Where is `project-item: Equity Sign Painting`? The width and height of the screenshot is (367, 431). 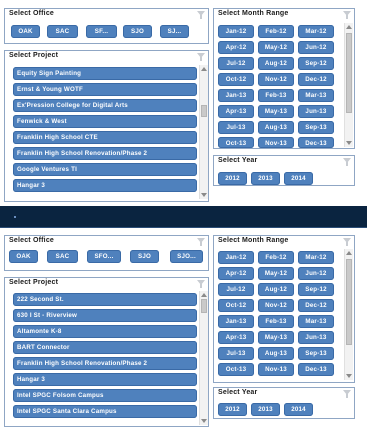
project-item: Equity Sign Painting is located at coordinates (105, 73).